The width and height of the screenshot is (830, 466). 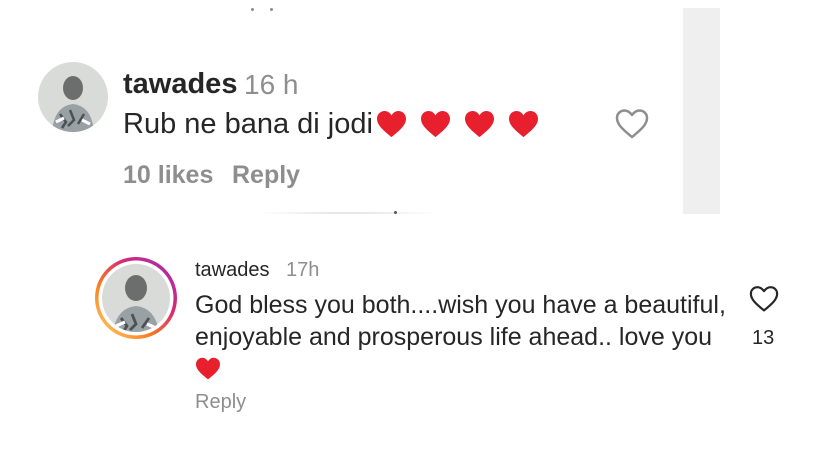 I want to click on avatar-story-ring, so click(x=136, y=298).